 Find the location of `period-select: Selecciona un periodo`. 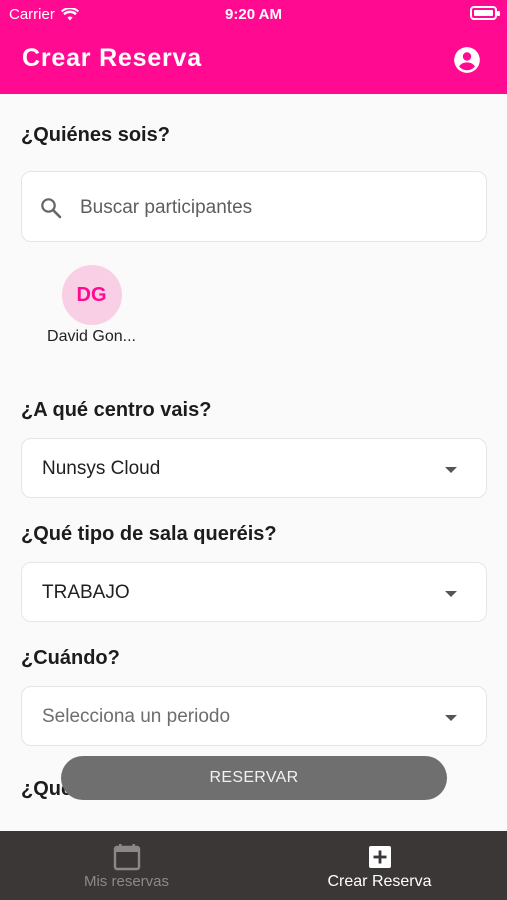

period-select: Selecciona un periodo is located at coordinates (254, 716).